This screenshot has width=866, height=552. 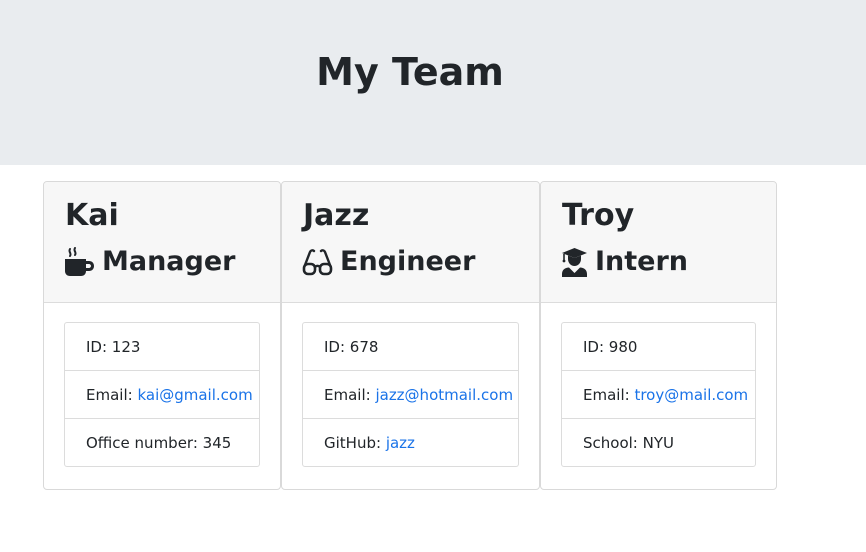 What do you see at coordinates (444, 395) in the screenshot?
I see `email-link: jazz@hotmail.com` at bounding box center [444, 395].